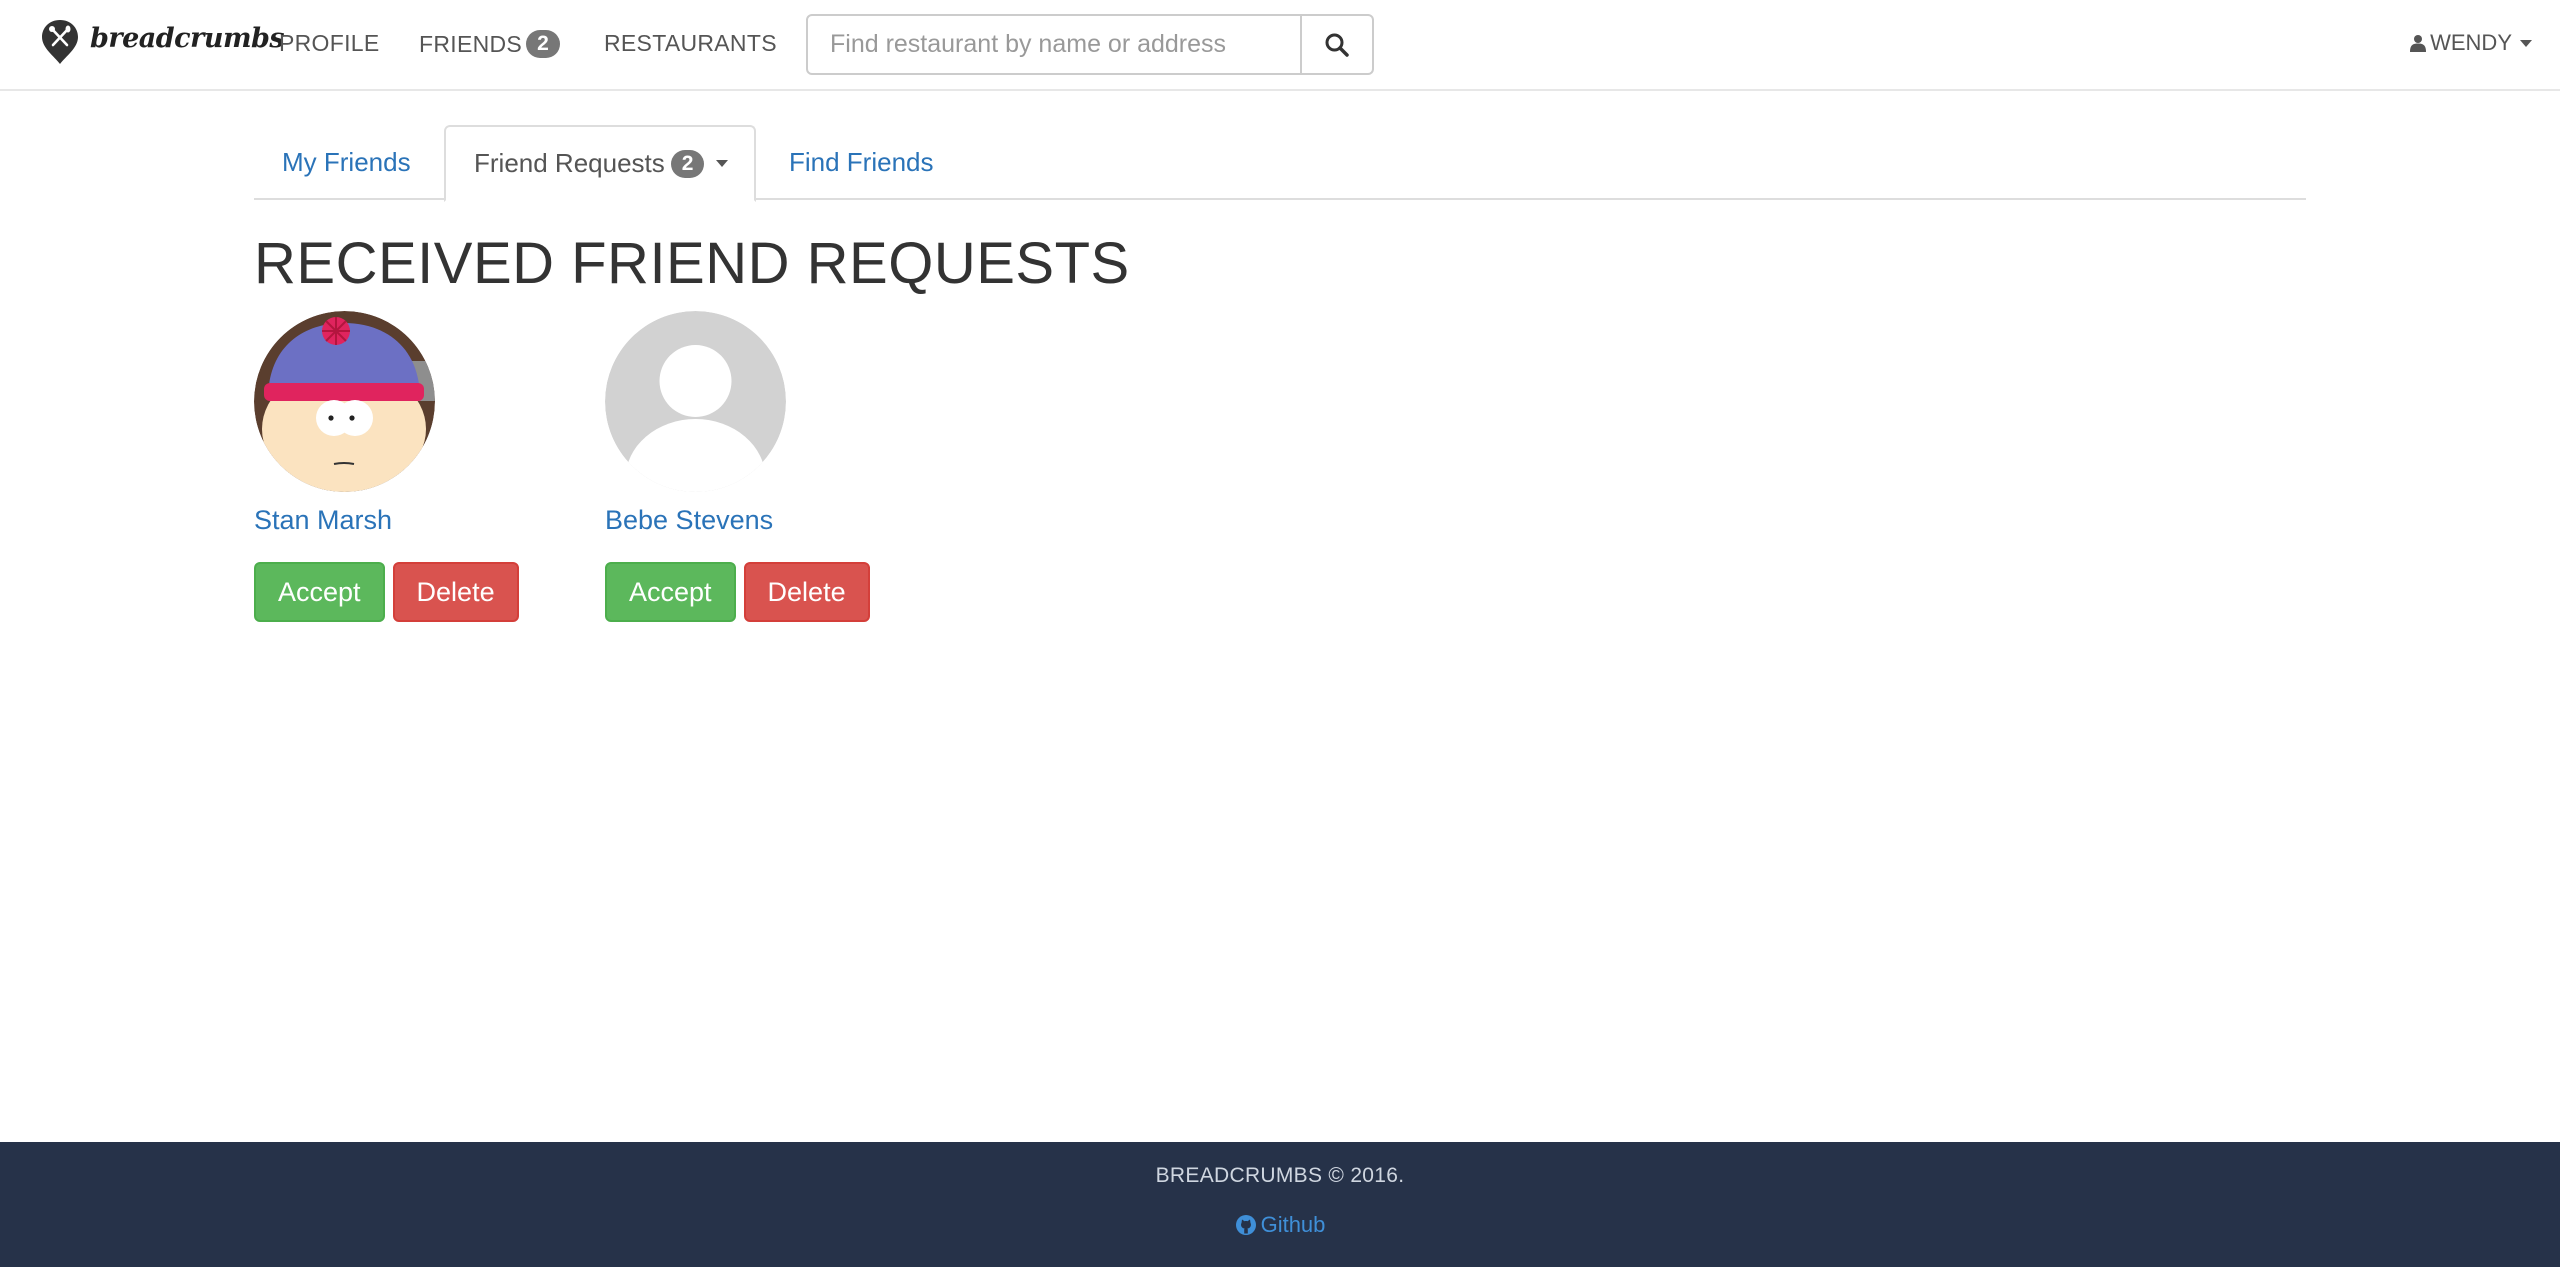  I want to click on github-icon, so click(1245, 1225).